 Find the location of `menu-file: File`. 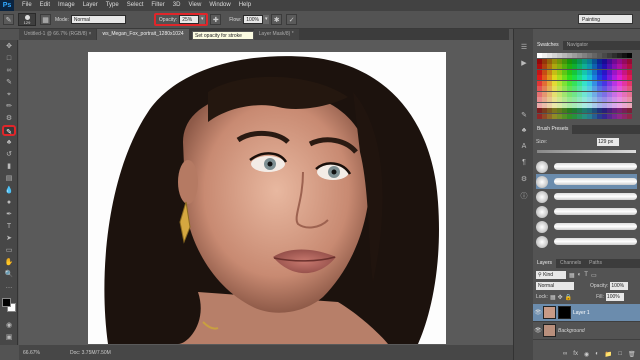

menu-file: File is located at coordinates (27, 5).